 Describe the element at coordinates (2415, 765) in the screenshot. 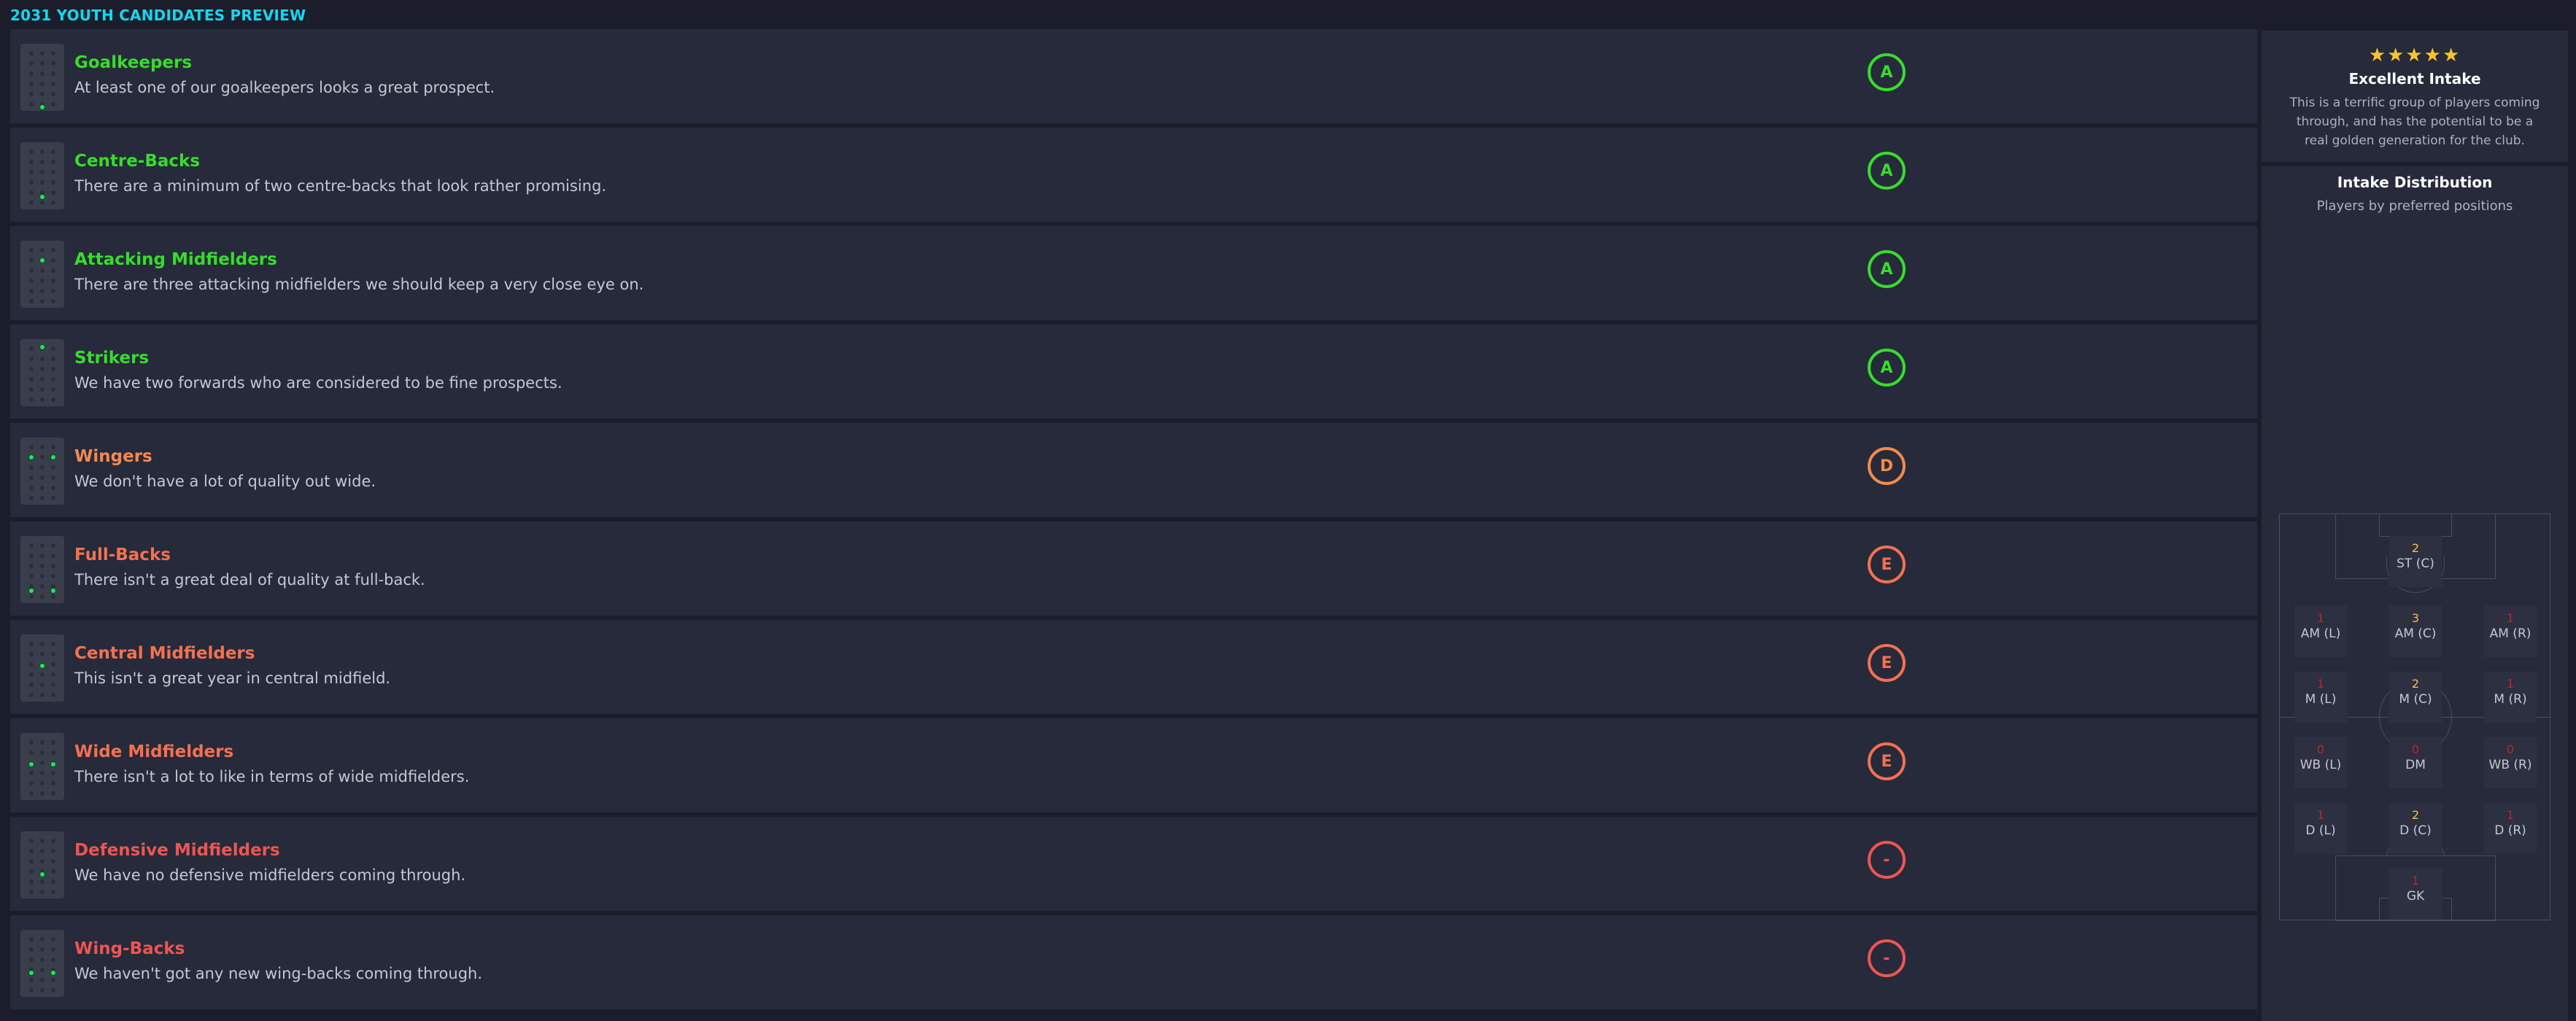

I see `position-label: DM` at that location.